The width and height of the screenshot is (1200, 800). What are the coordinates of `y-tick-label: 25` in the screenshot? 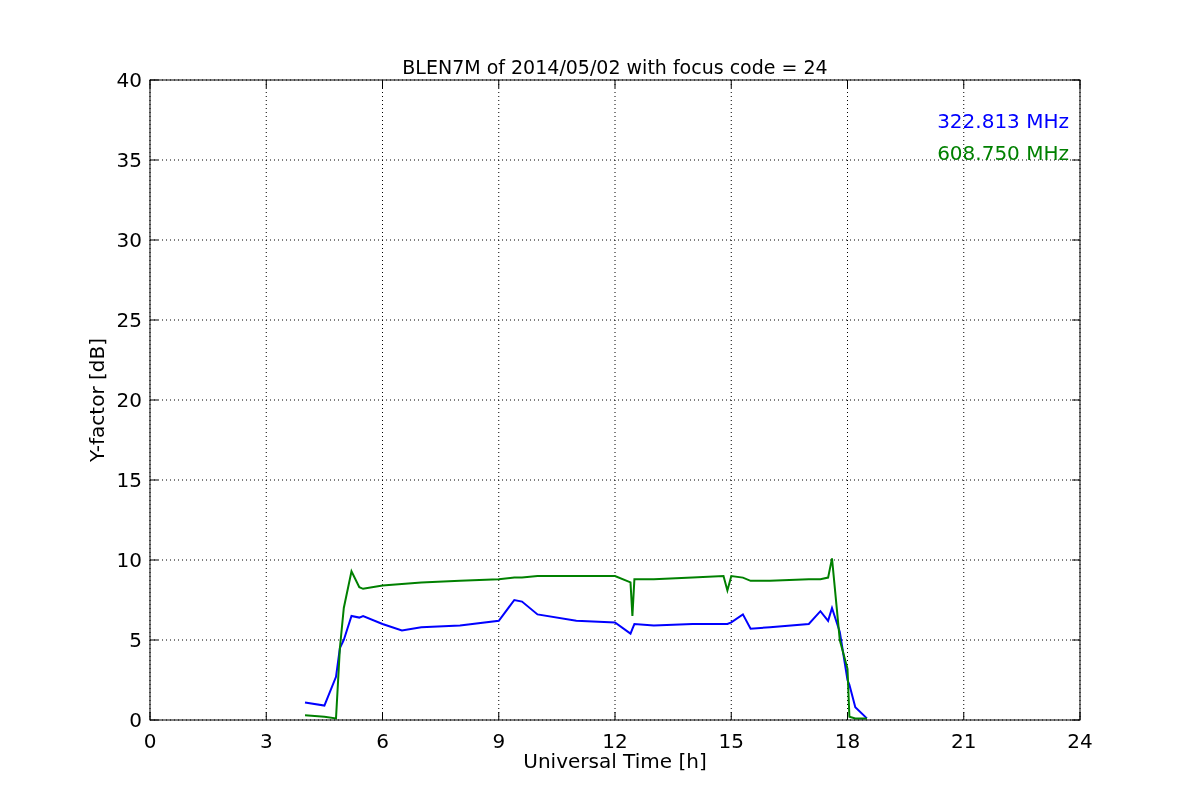 It's located at (129, 320).